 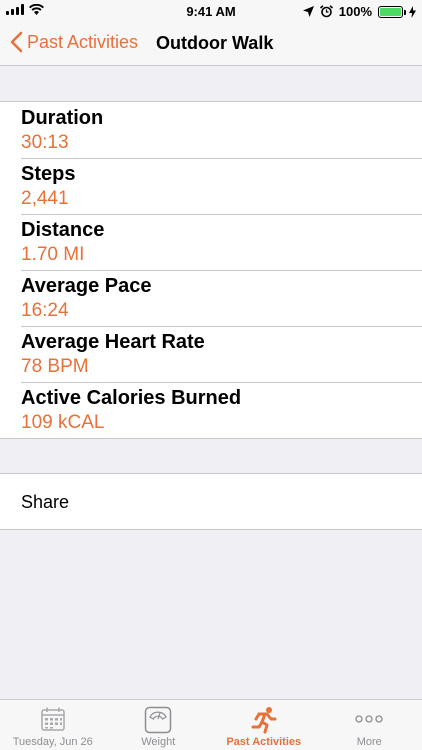 I want to click on navigation-bar: Past Activities Outdoor Walk, so click(x=211, y=44).